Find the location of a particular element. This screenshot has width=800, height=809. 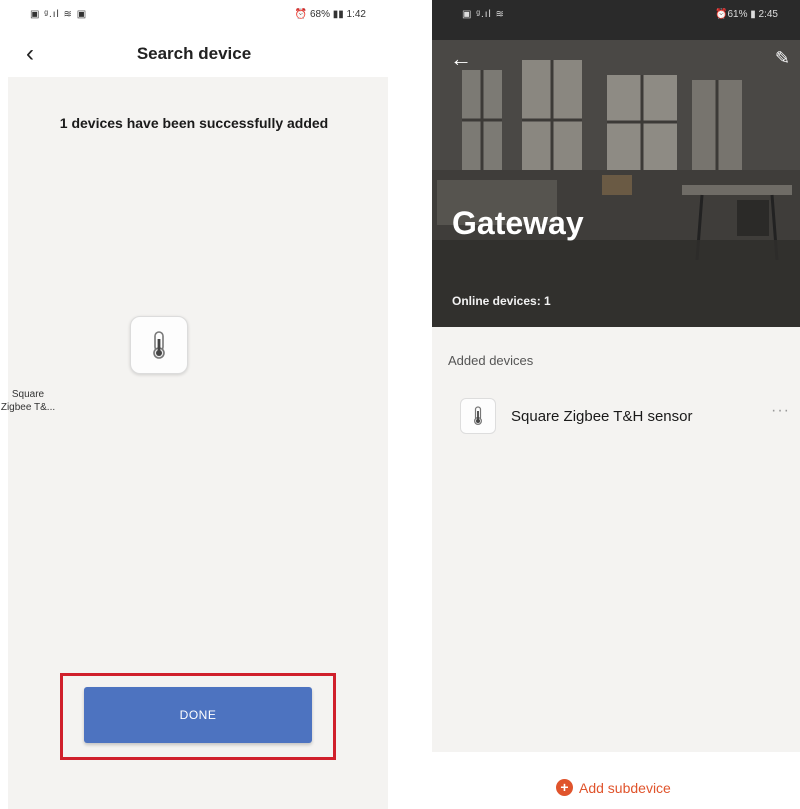

more-options-icon: ··· is located at coordinates (780, 411).